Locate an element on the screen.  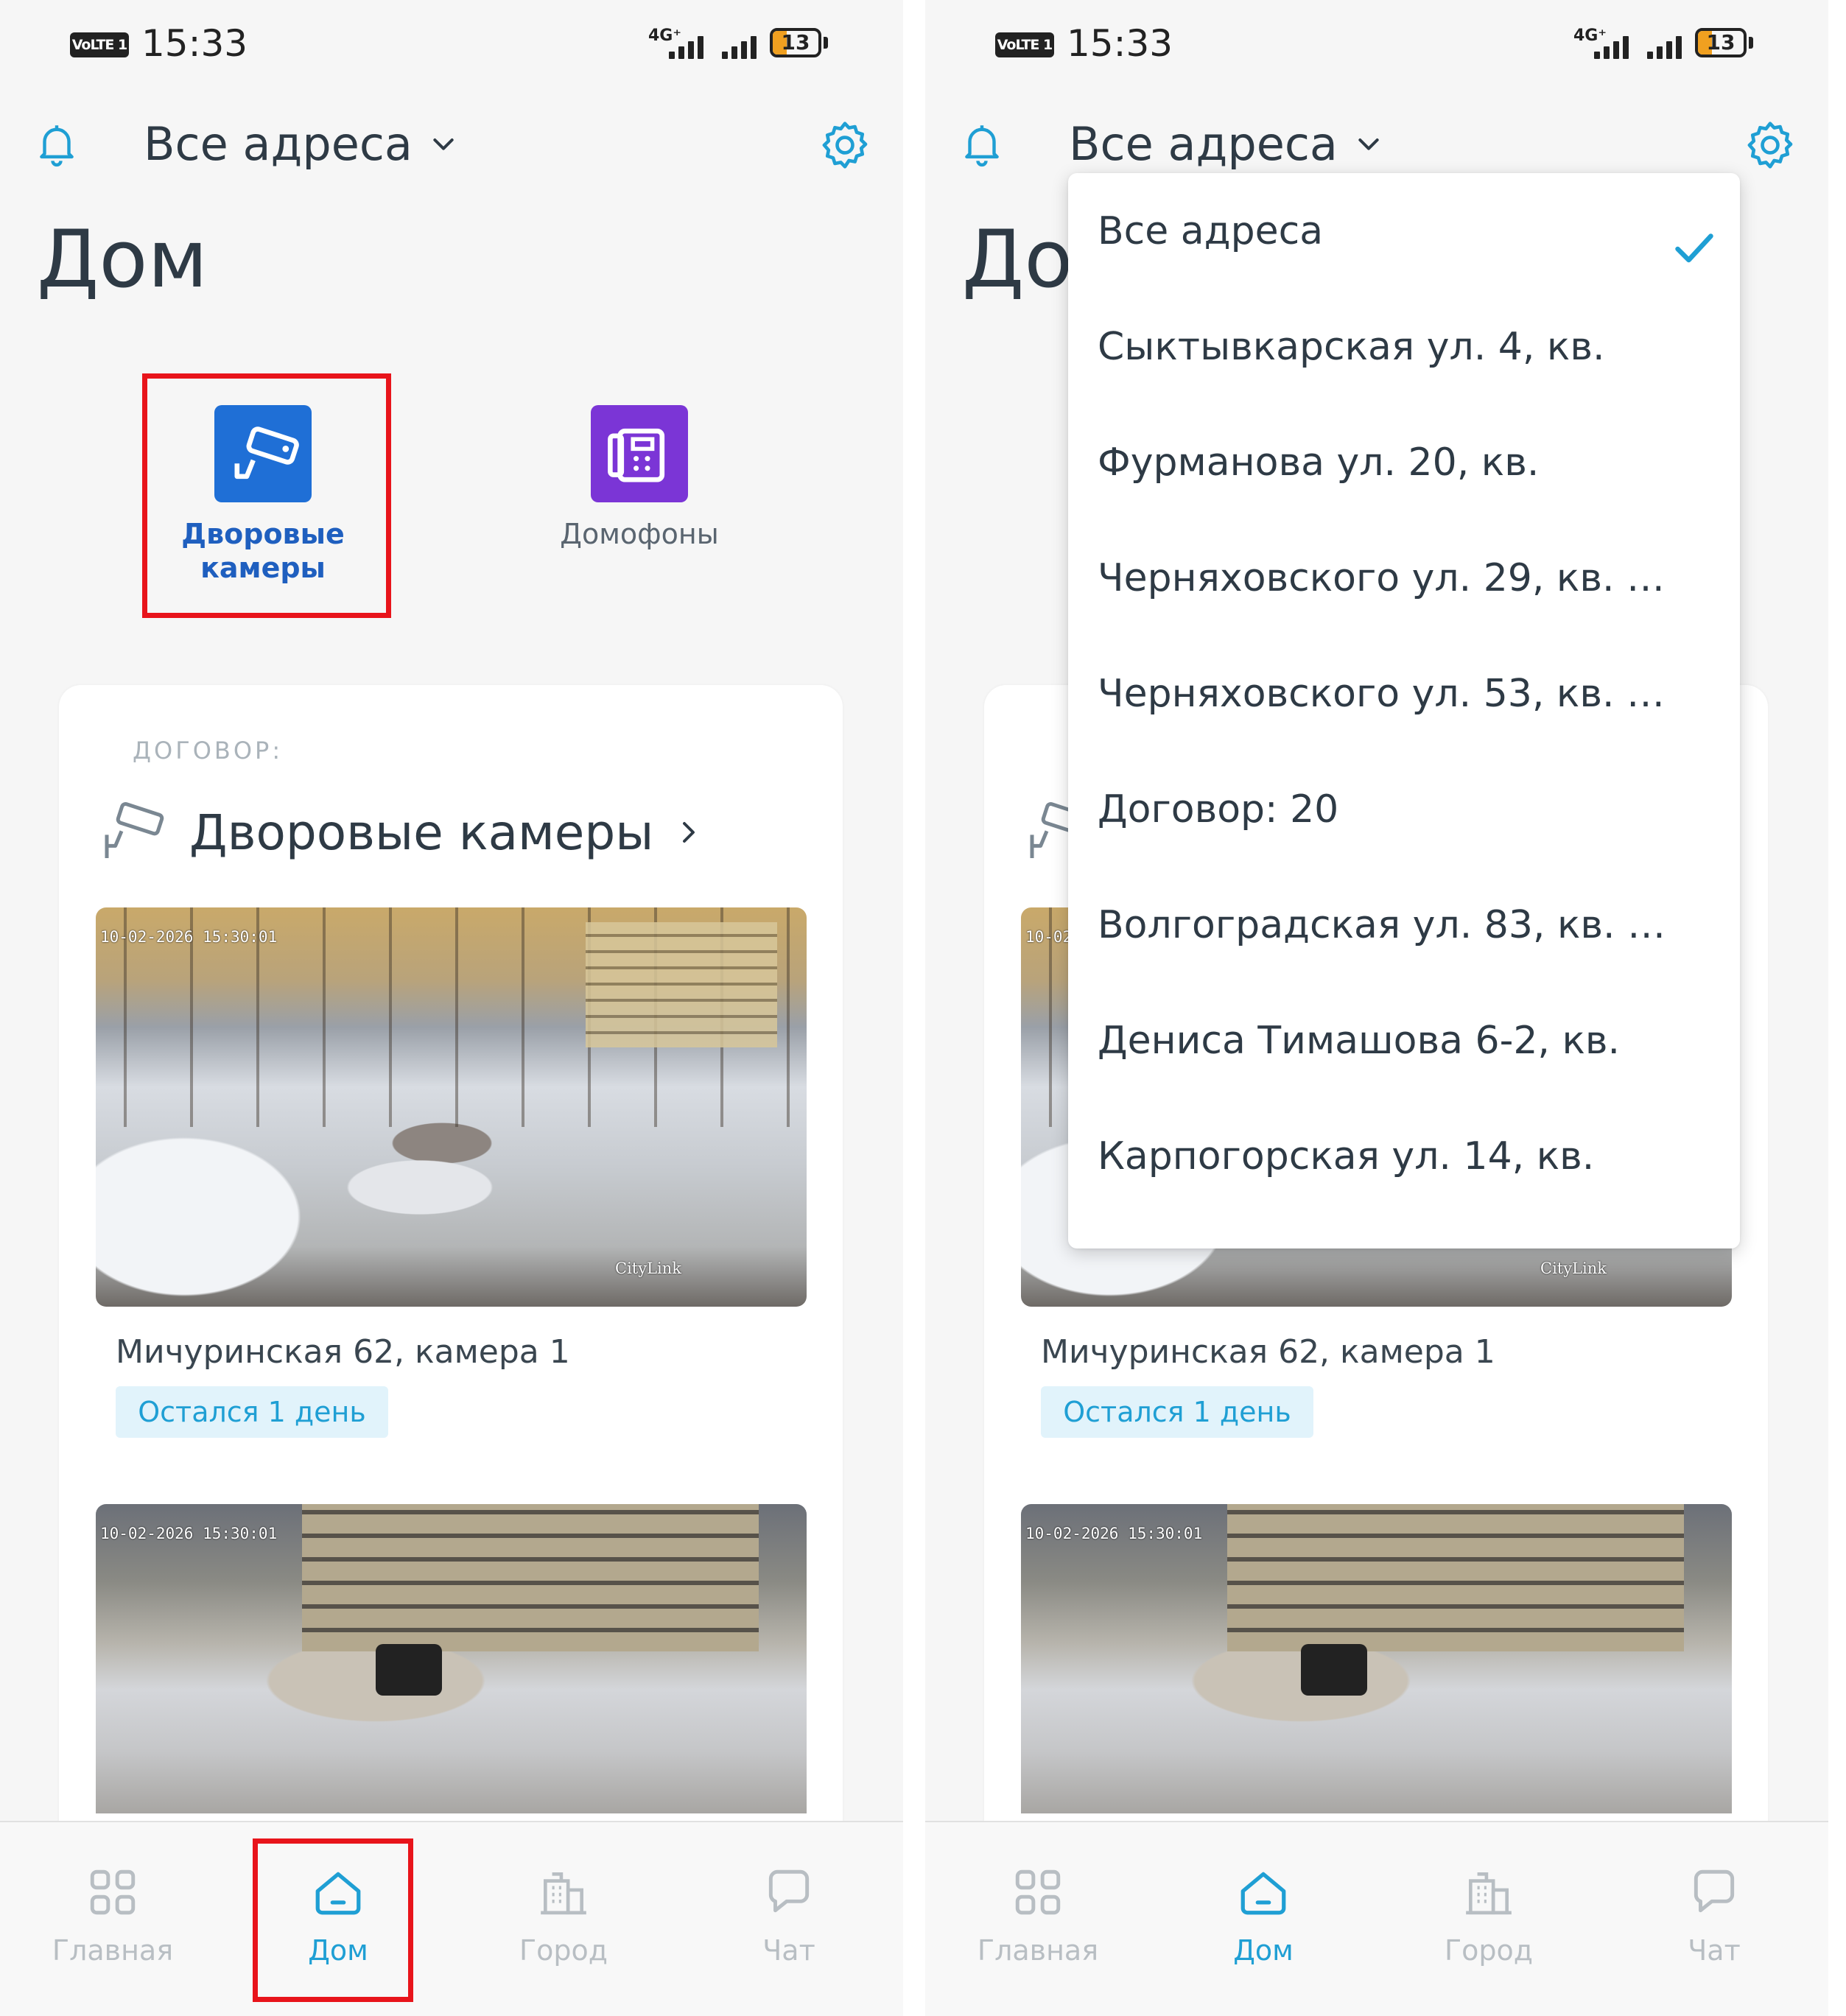
nav-item-home: Дом is located at coordinates (1263, 1919).